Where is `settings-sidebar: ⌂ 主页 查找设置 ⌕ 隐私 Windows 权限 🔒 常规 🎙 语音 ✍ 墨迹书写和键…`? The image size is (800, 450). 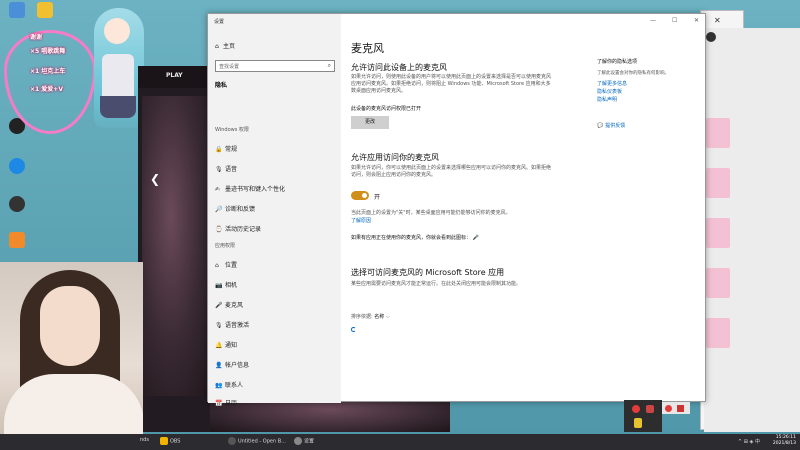
settings-sidebar: ⌂ 主页 查找设置 ⌕ 隐私 Windows 权限 🔒 常规 🎙 语音 ✍ 墨迹书写和键… is located at coordinates (274, 210).